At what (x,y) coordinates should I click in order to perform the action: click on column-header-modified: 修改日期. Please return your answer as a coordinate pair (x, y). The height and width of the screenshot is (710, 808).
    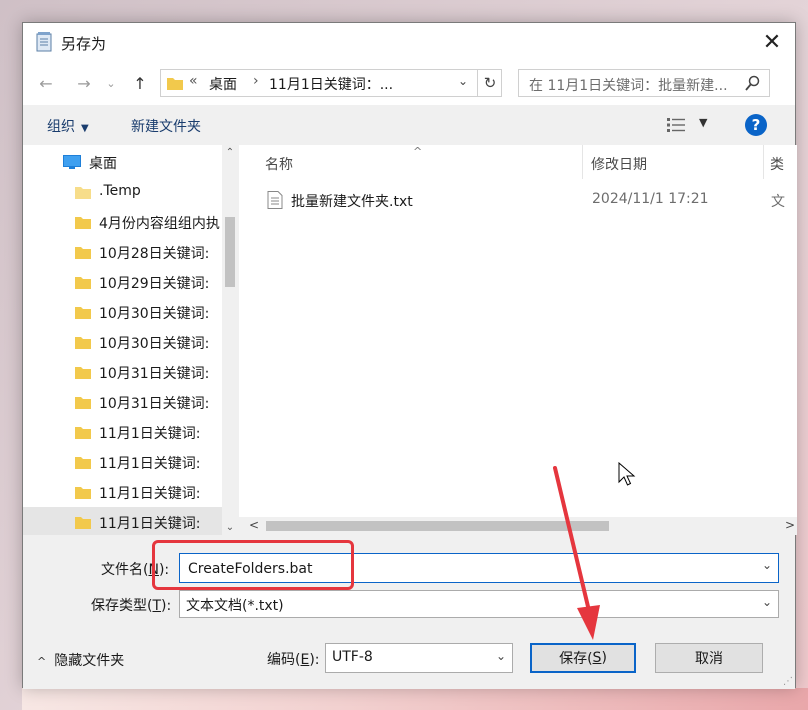
    Looking at the image, I should click on (673, 162).